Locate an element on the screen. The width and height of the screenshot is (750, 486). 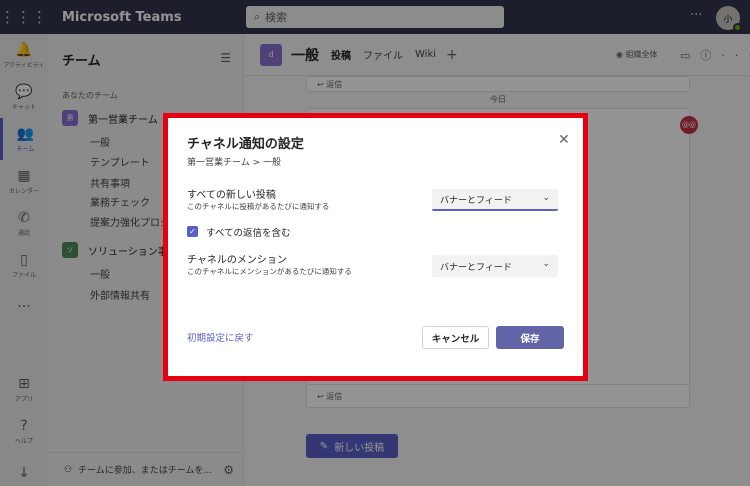
mentions-value: バナーとフィード is located at coordinates (476, 267).